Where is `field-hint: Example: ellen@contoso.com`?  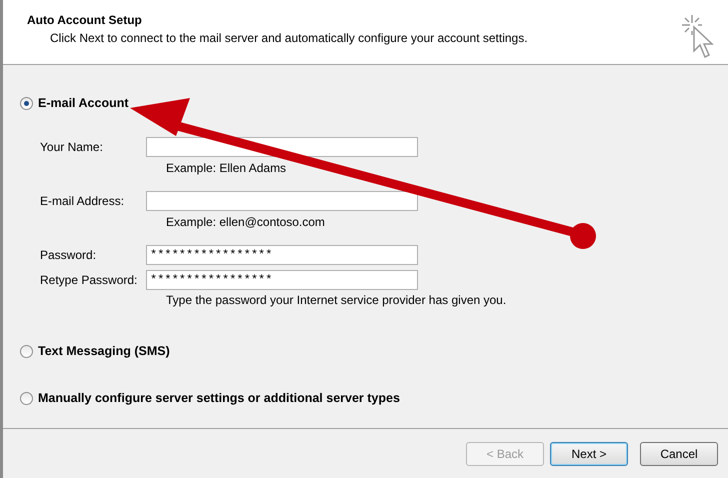
field-hint: Example: ellen@contoso.com is located at coordinates (246, 222).